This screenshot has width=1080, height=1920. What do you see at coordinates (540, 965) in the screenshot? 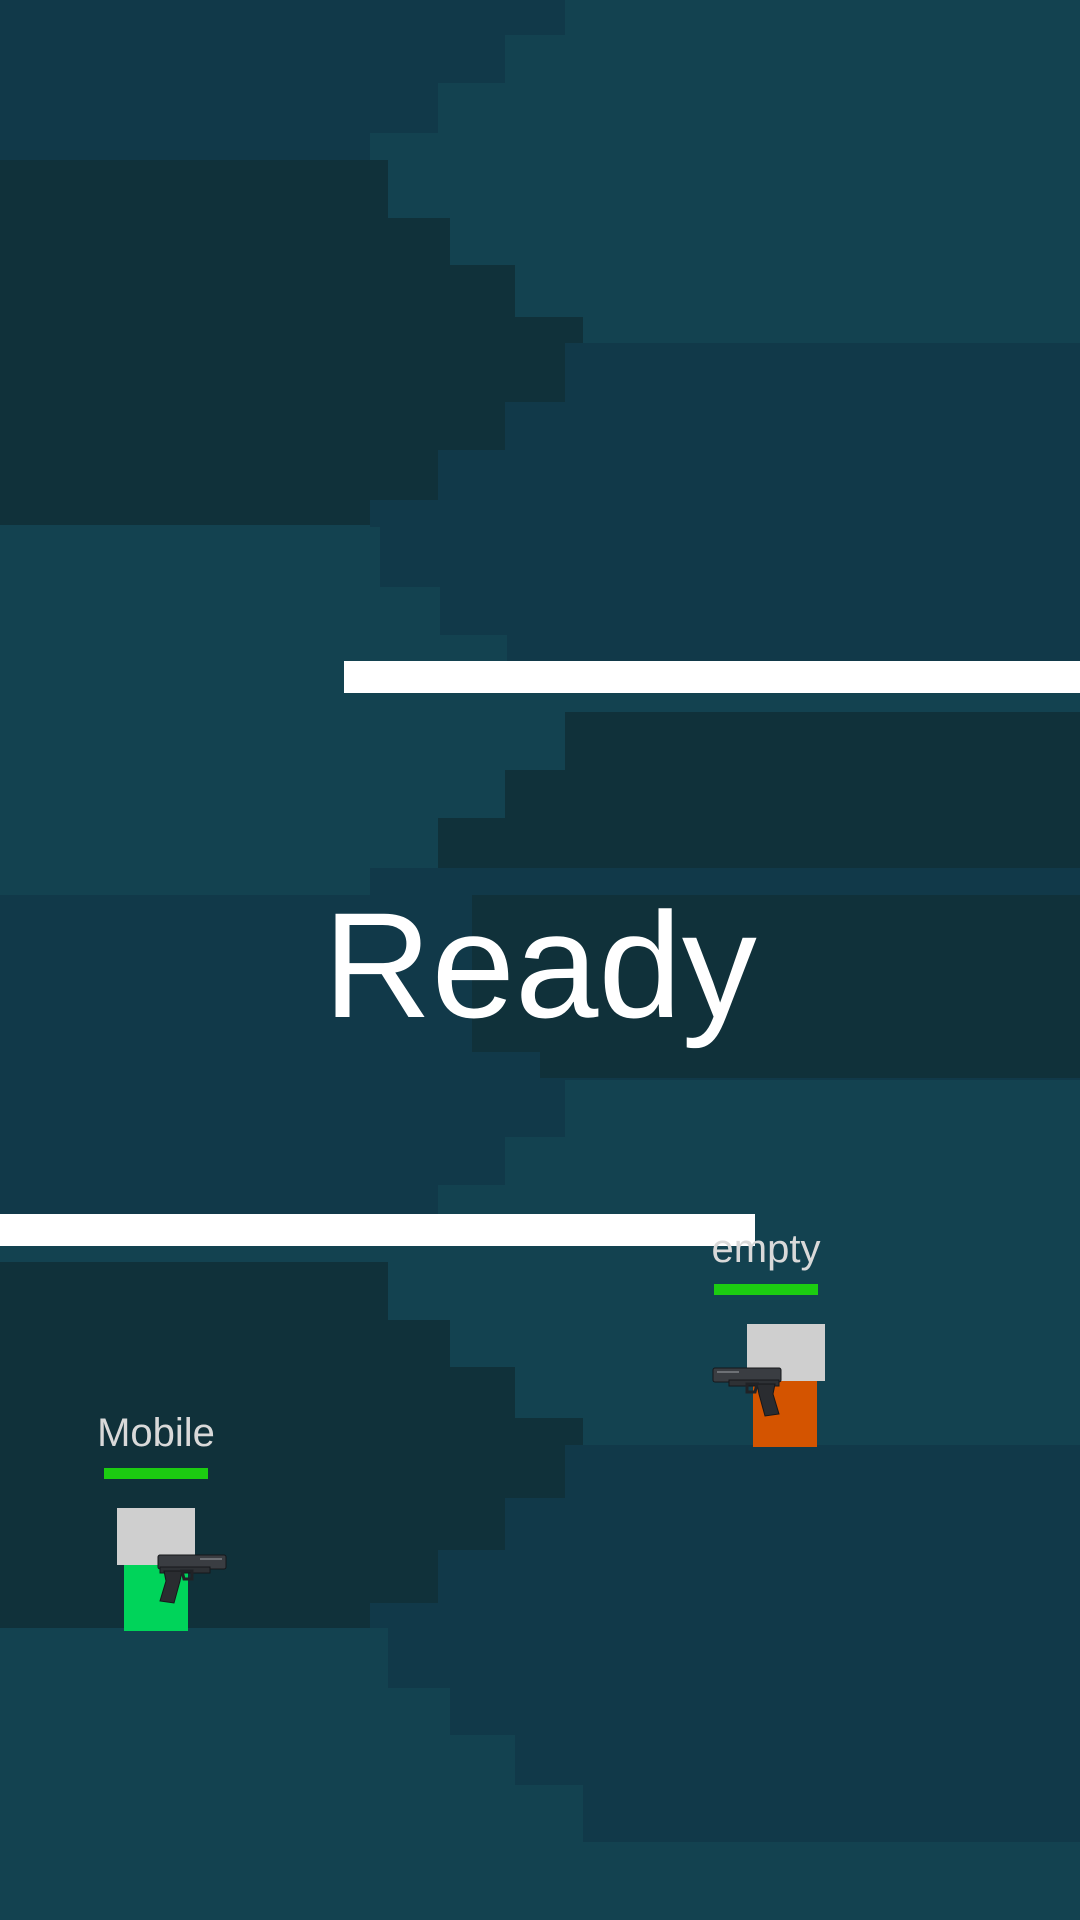
I see `ready-status-text: Ready` at bounding box center [540, 965].